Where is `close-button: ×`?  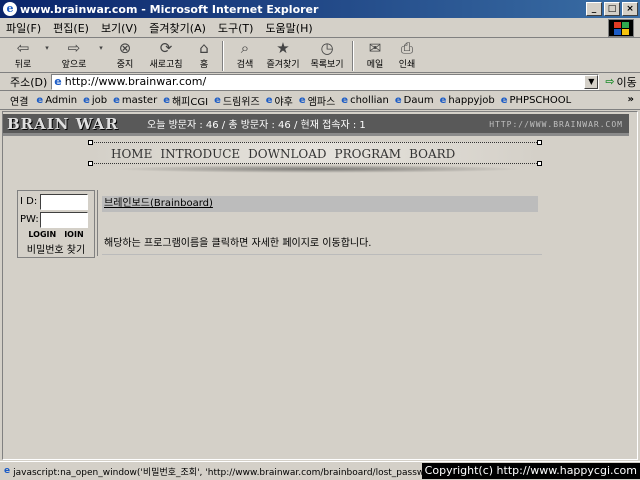
close-button: × is located at coordinates (630, 9).